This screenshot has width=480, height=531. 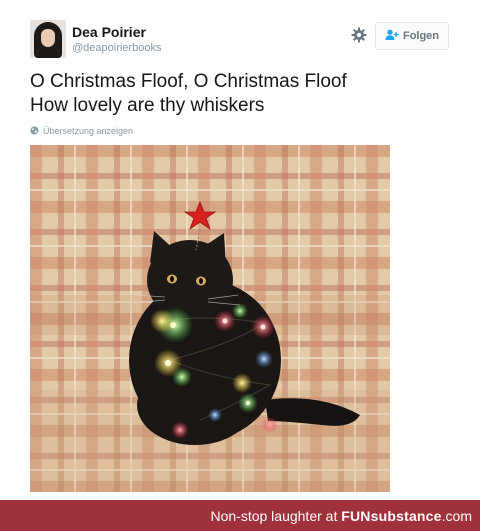 What do you see at coordinates (116, 32) in the screenshot?
I see `display-name: Dea Poirier` at bounding box center [116, 32].